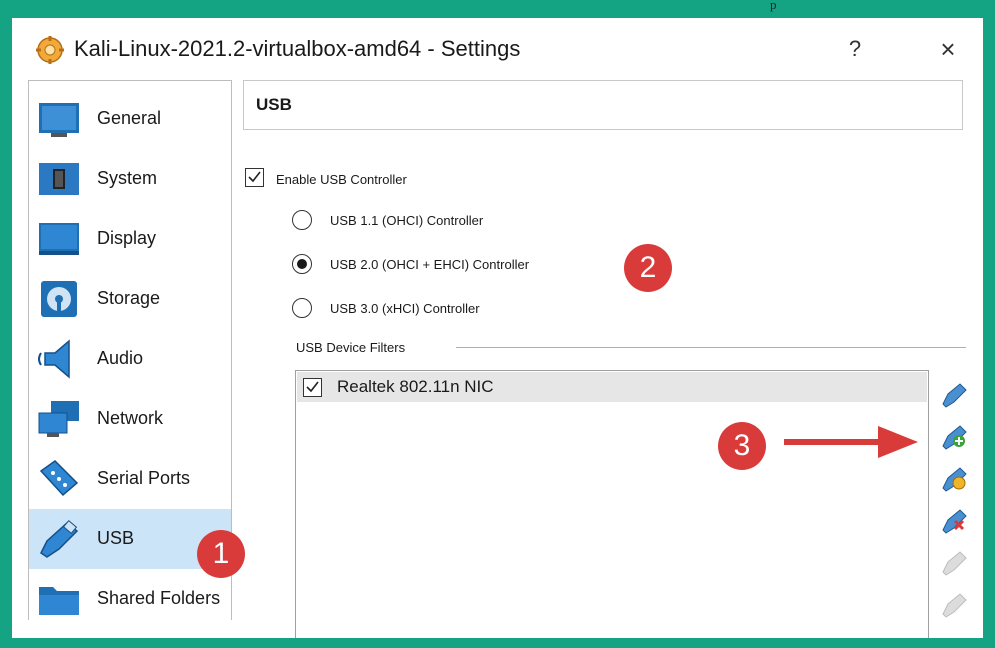  I want to click on sidebar-item-audio: Audio, so click(130, 359).